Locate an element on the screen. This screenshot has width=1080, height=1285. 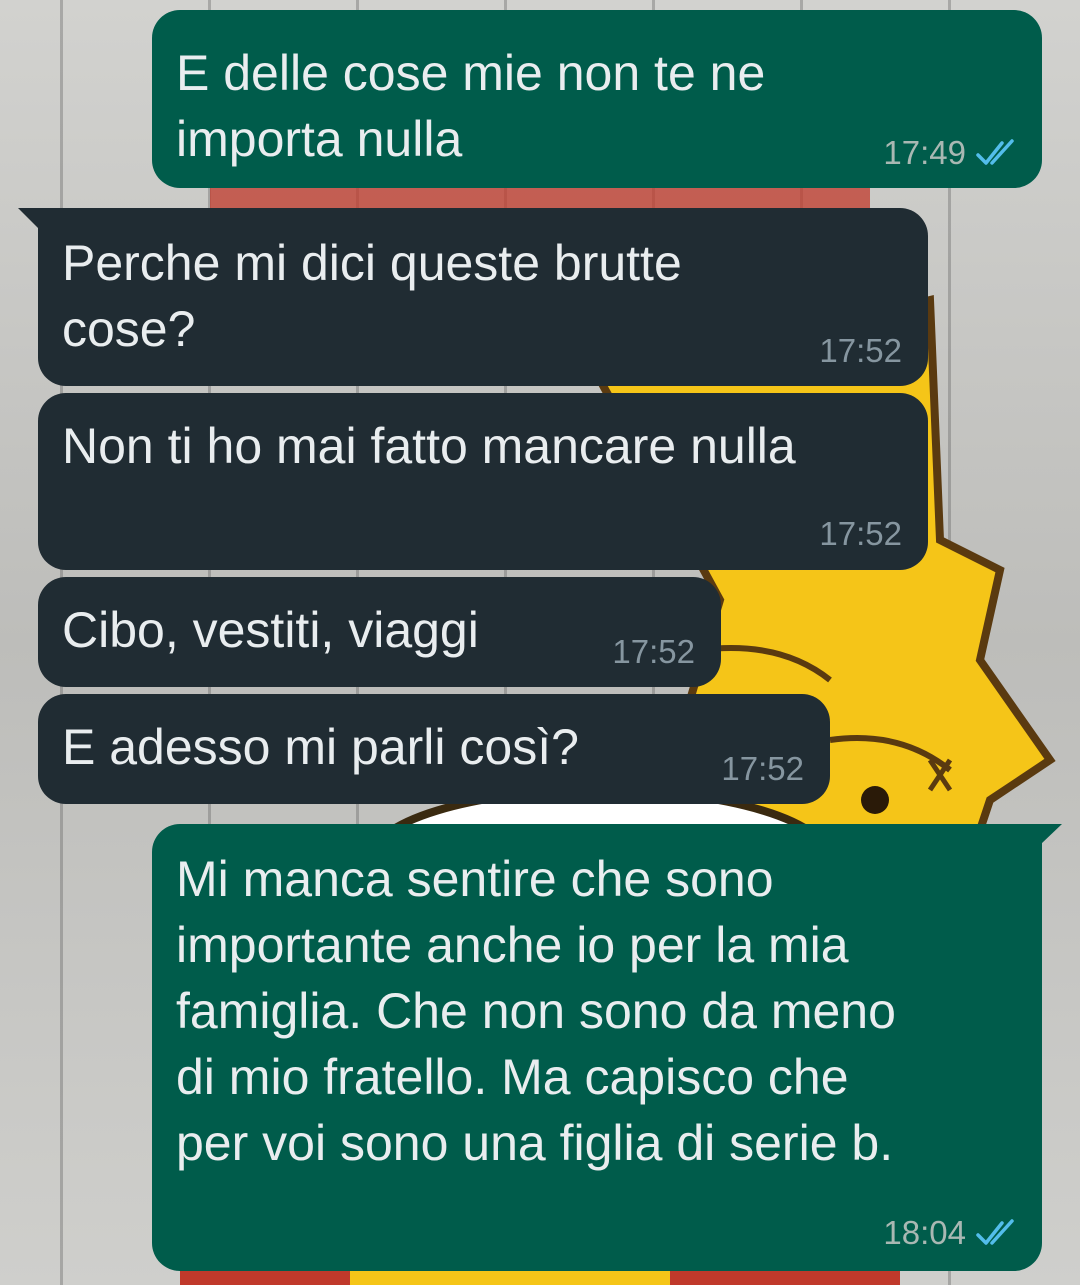
message-text: Cibo, vestiti, viaggi is located at coordinates (270, 630).